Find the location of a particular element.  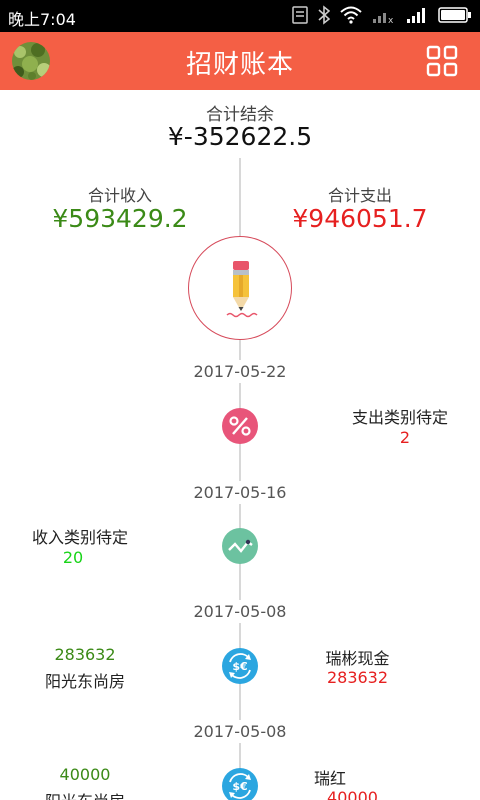

entry-account-name: 瑞彬现金 is located at coordinates (357, 658).